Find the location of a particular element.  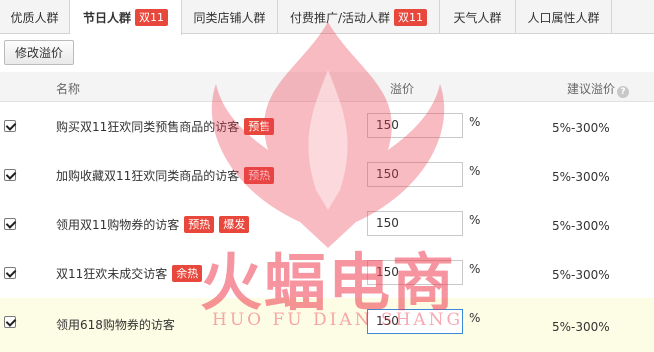

help-icon: ? is located at coordinates (623, 92).